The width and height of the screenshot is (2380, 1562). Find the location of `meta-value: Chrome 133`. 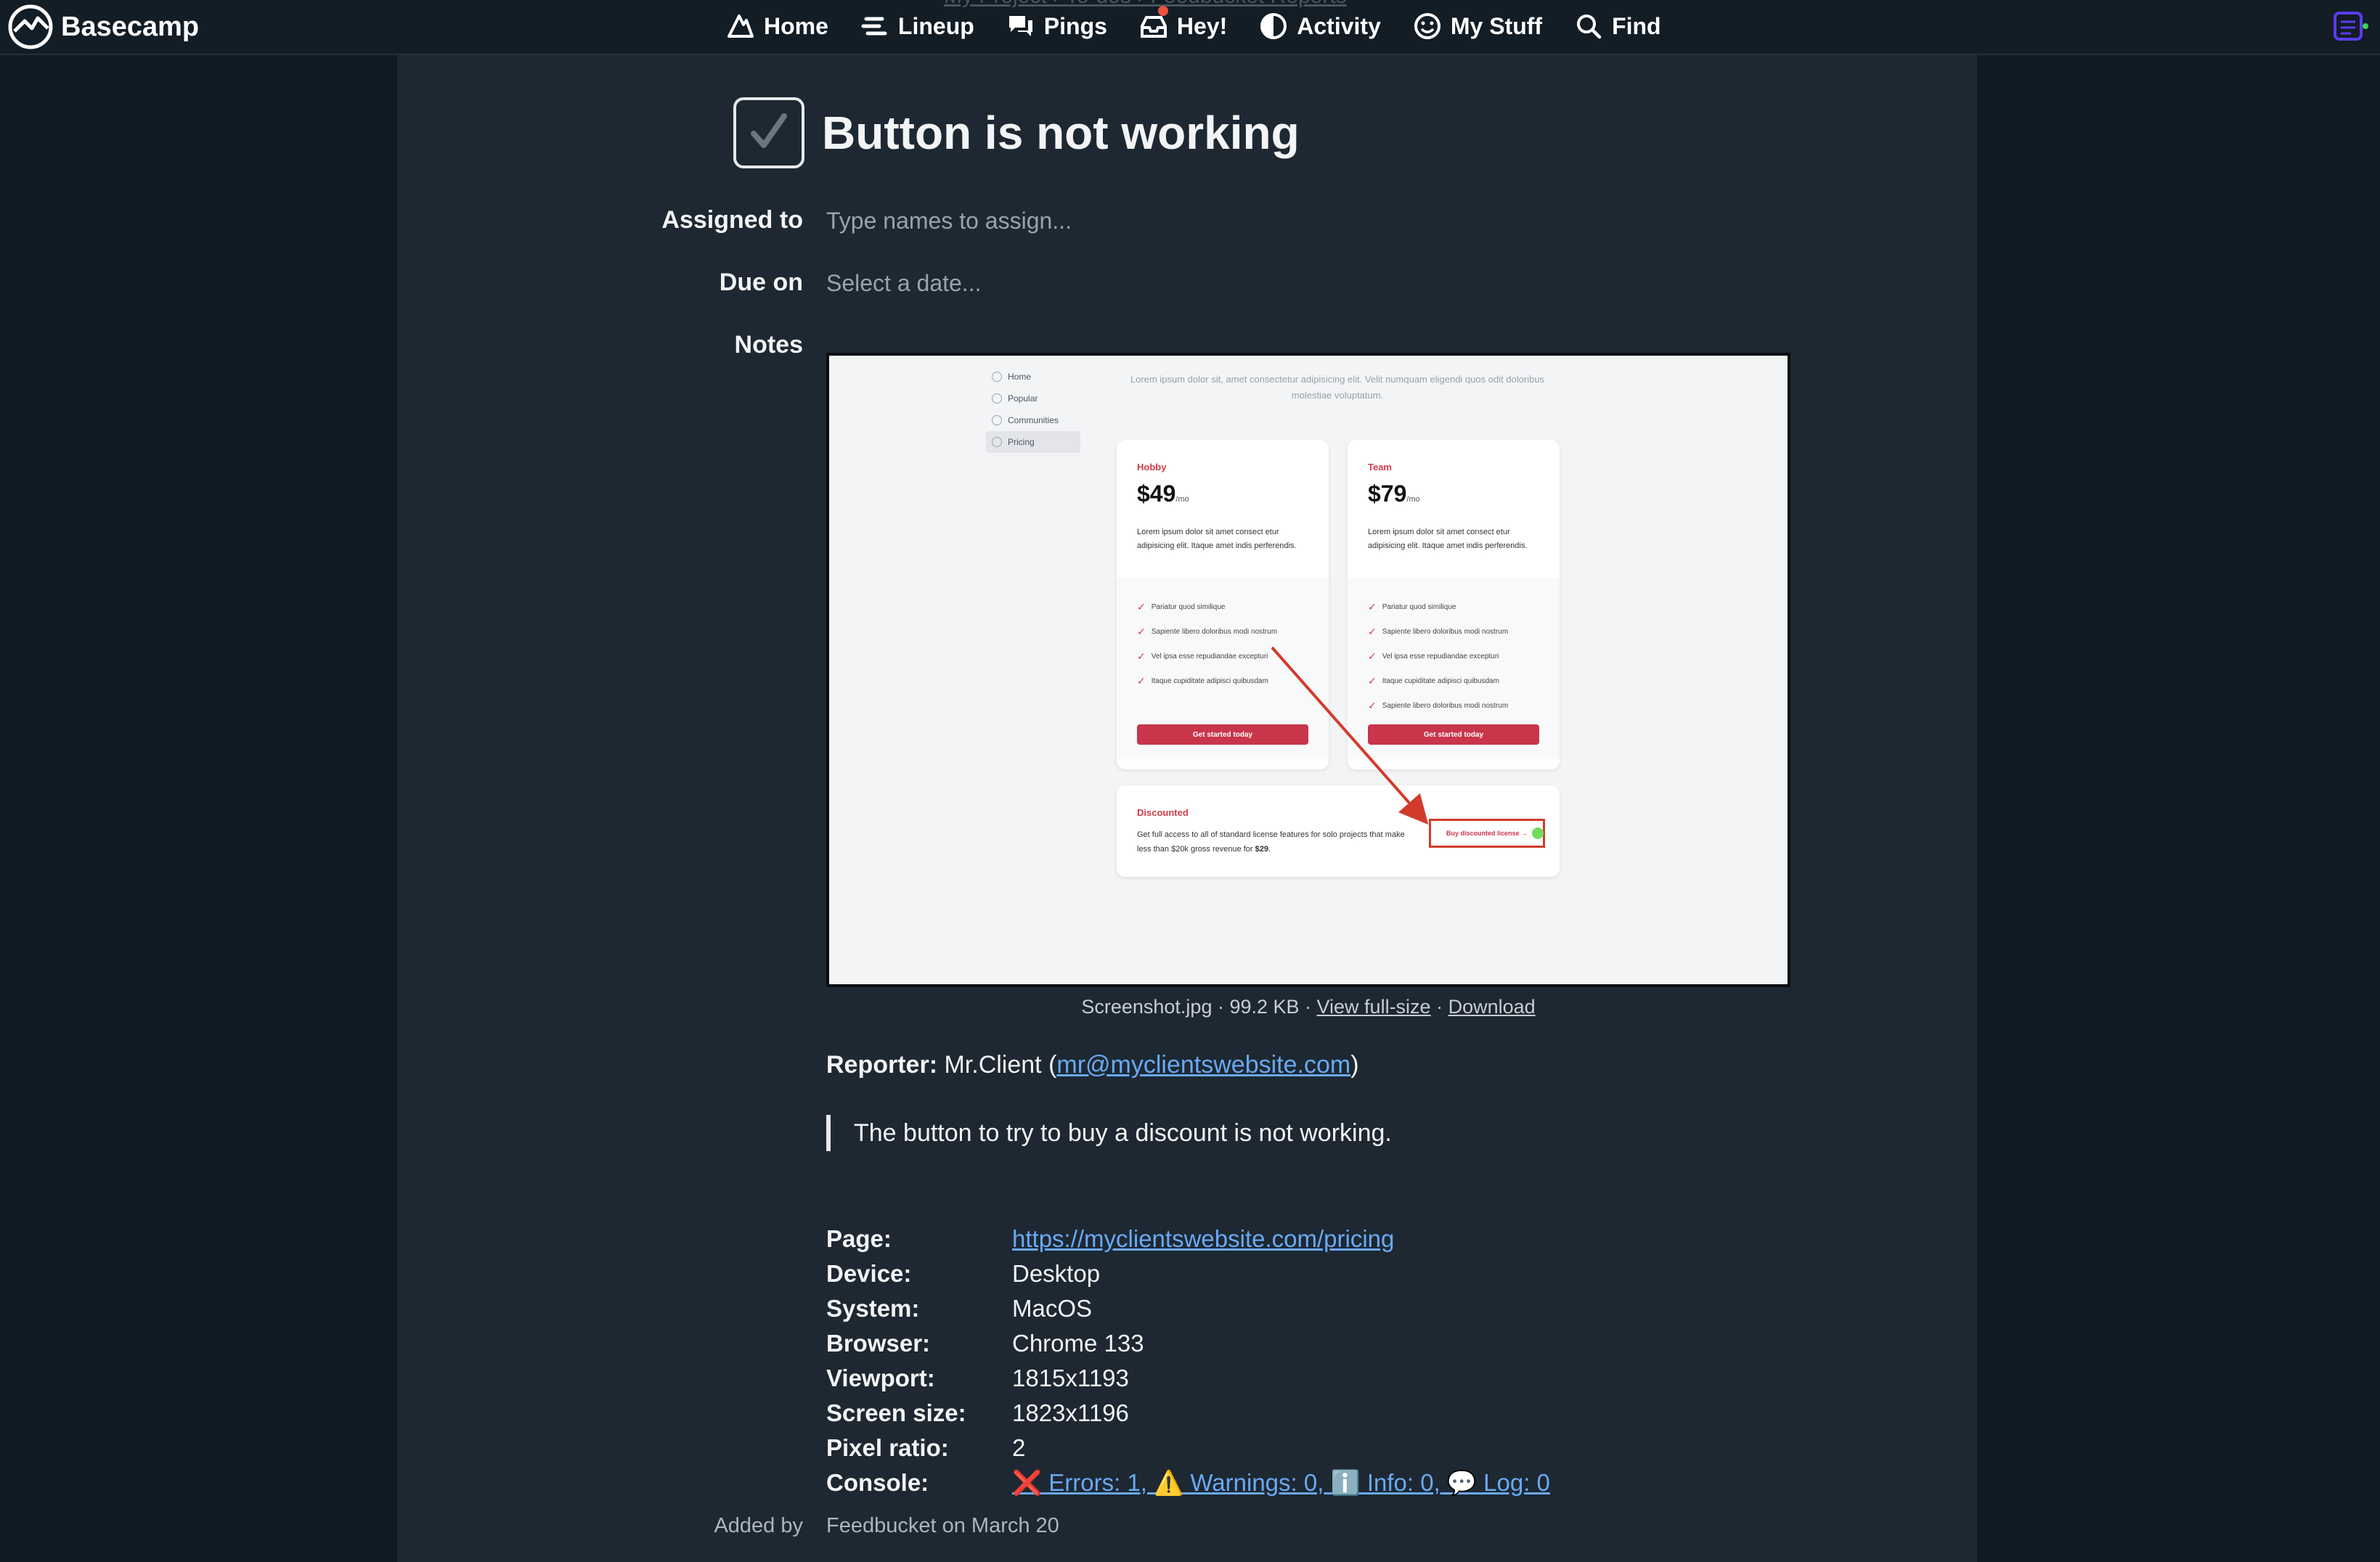

meta-value: Chrome 133 is located at coordinates (1078, 1343).